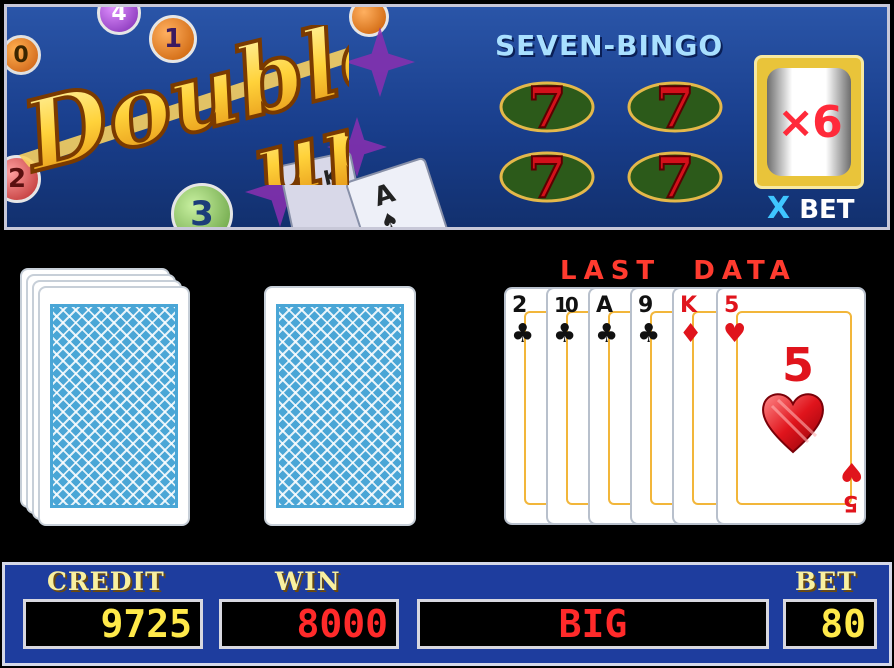 This screenshot has width=894, height=668. I want to click on last-data-label: LAST DATA, so click(678, 271).